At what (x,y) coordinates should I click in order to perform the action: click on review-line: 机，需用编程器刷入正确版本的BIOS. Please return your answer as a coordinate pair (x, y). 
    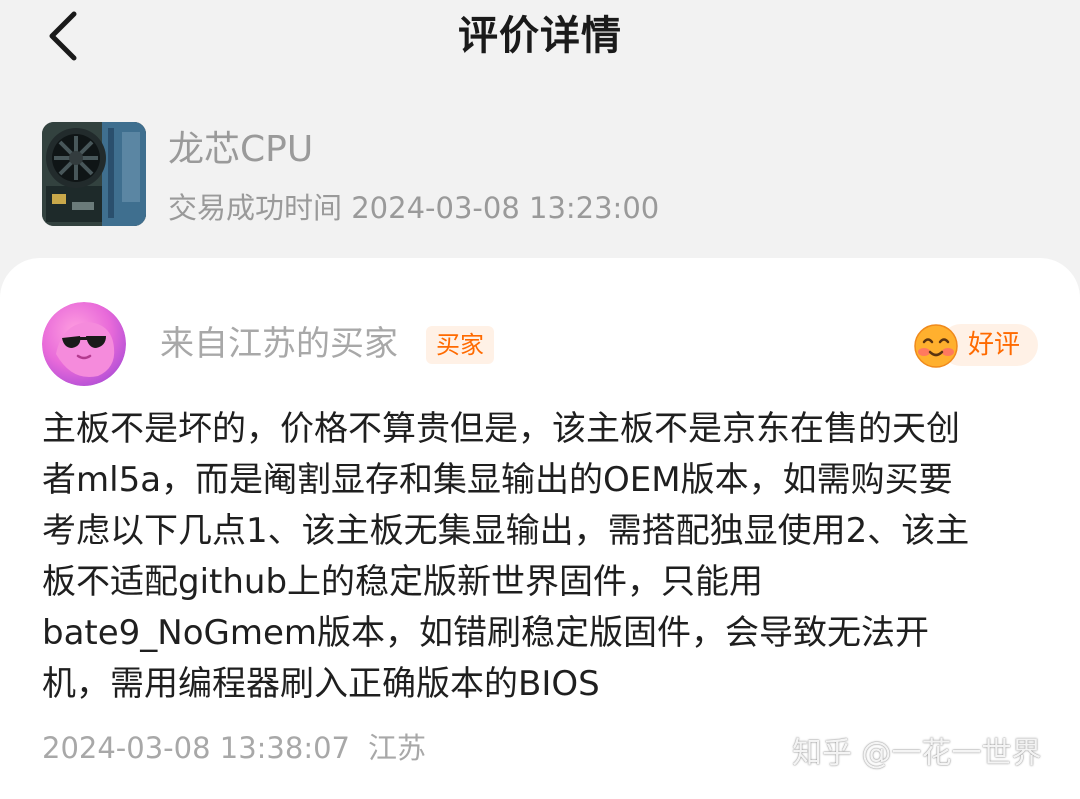
    Looking at the image, I should click on (321, 684).